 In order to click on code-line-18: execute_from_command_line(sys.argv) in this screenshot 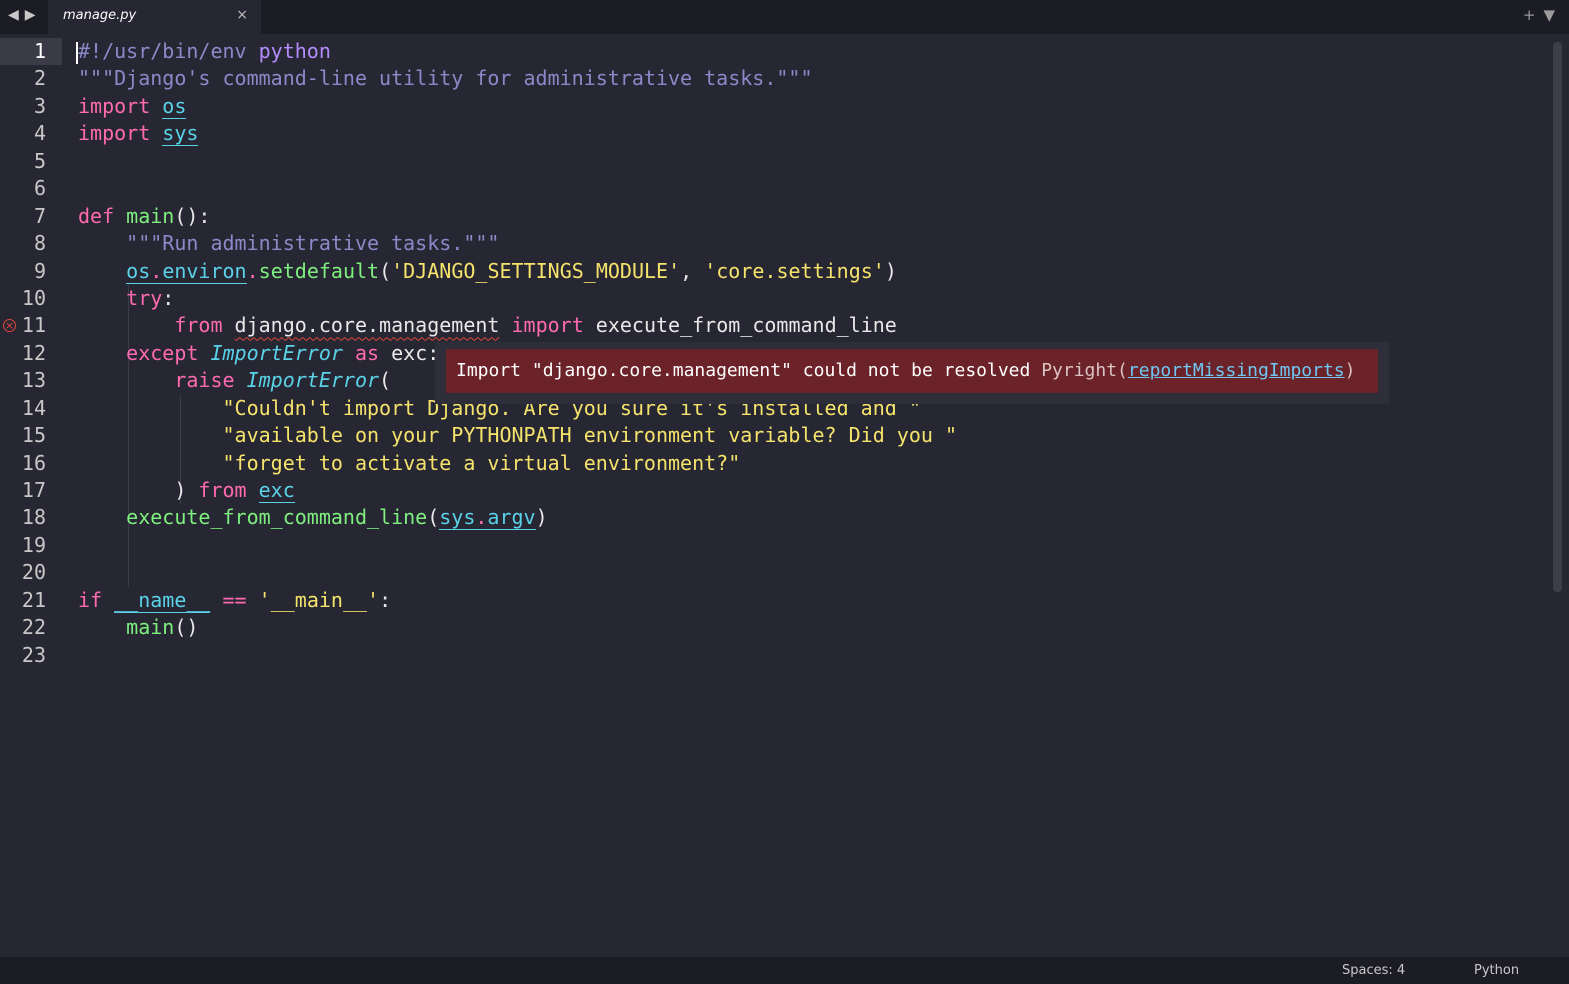, I will do `click(517, 517)`.